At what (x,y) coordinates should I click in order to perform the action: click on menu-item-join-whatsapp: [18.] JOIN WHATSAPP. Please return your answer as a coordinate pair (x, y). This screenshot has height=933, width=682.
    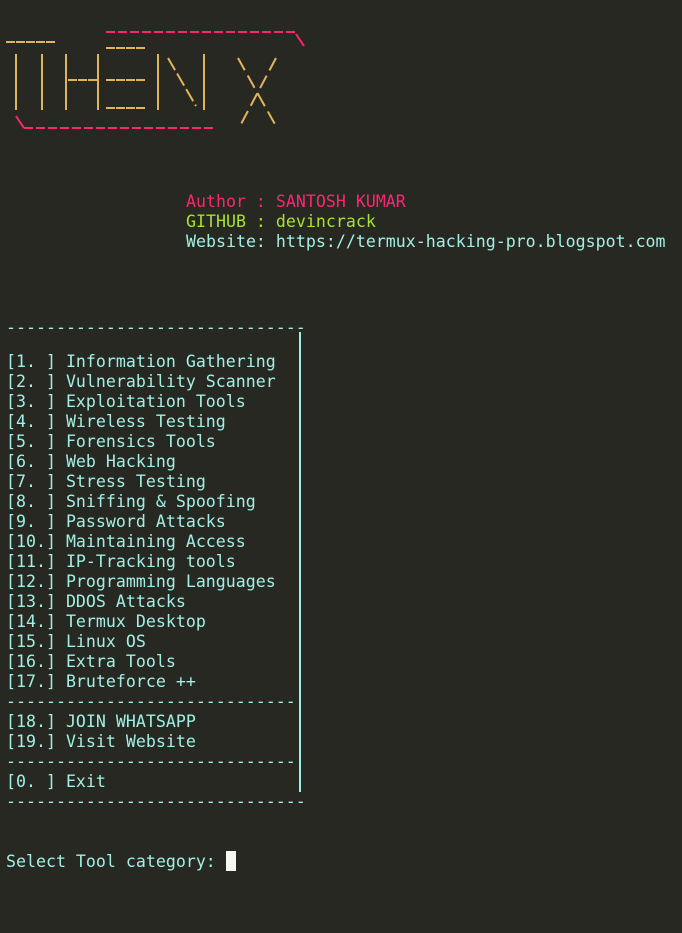
    Looking at the image, I should click on (101, 722).